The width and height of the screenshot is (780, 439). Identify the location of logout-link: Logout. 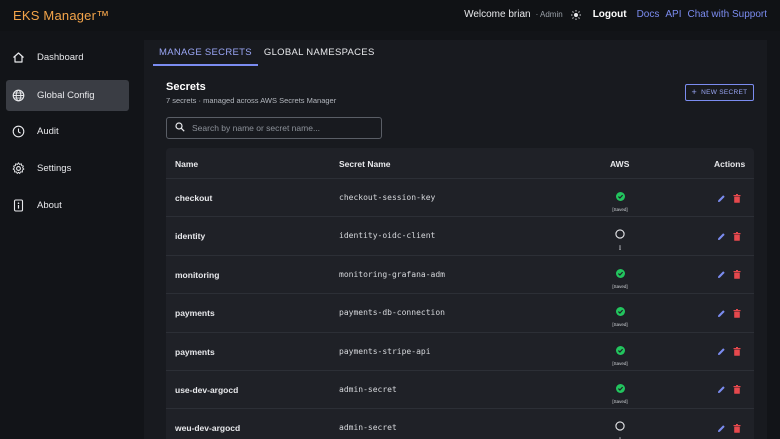
(610, 14).